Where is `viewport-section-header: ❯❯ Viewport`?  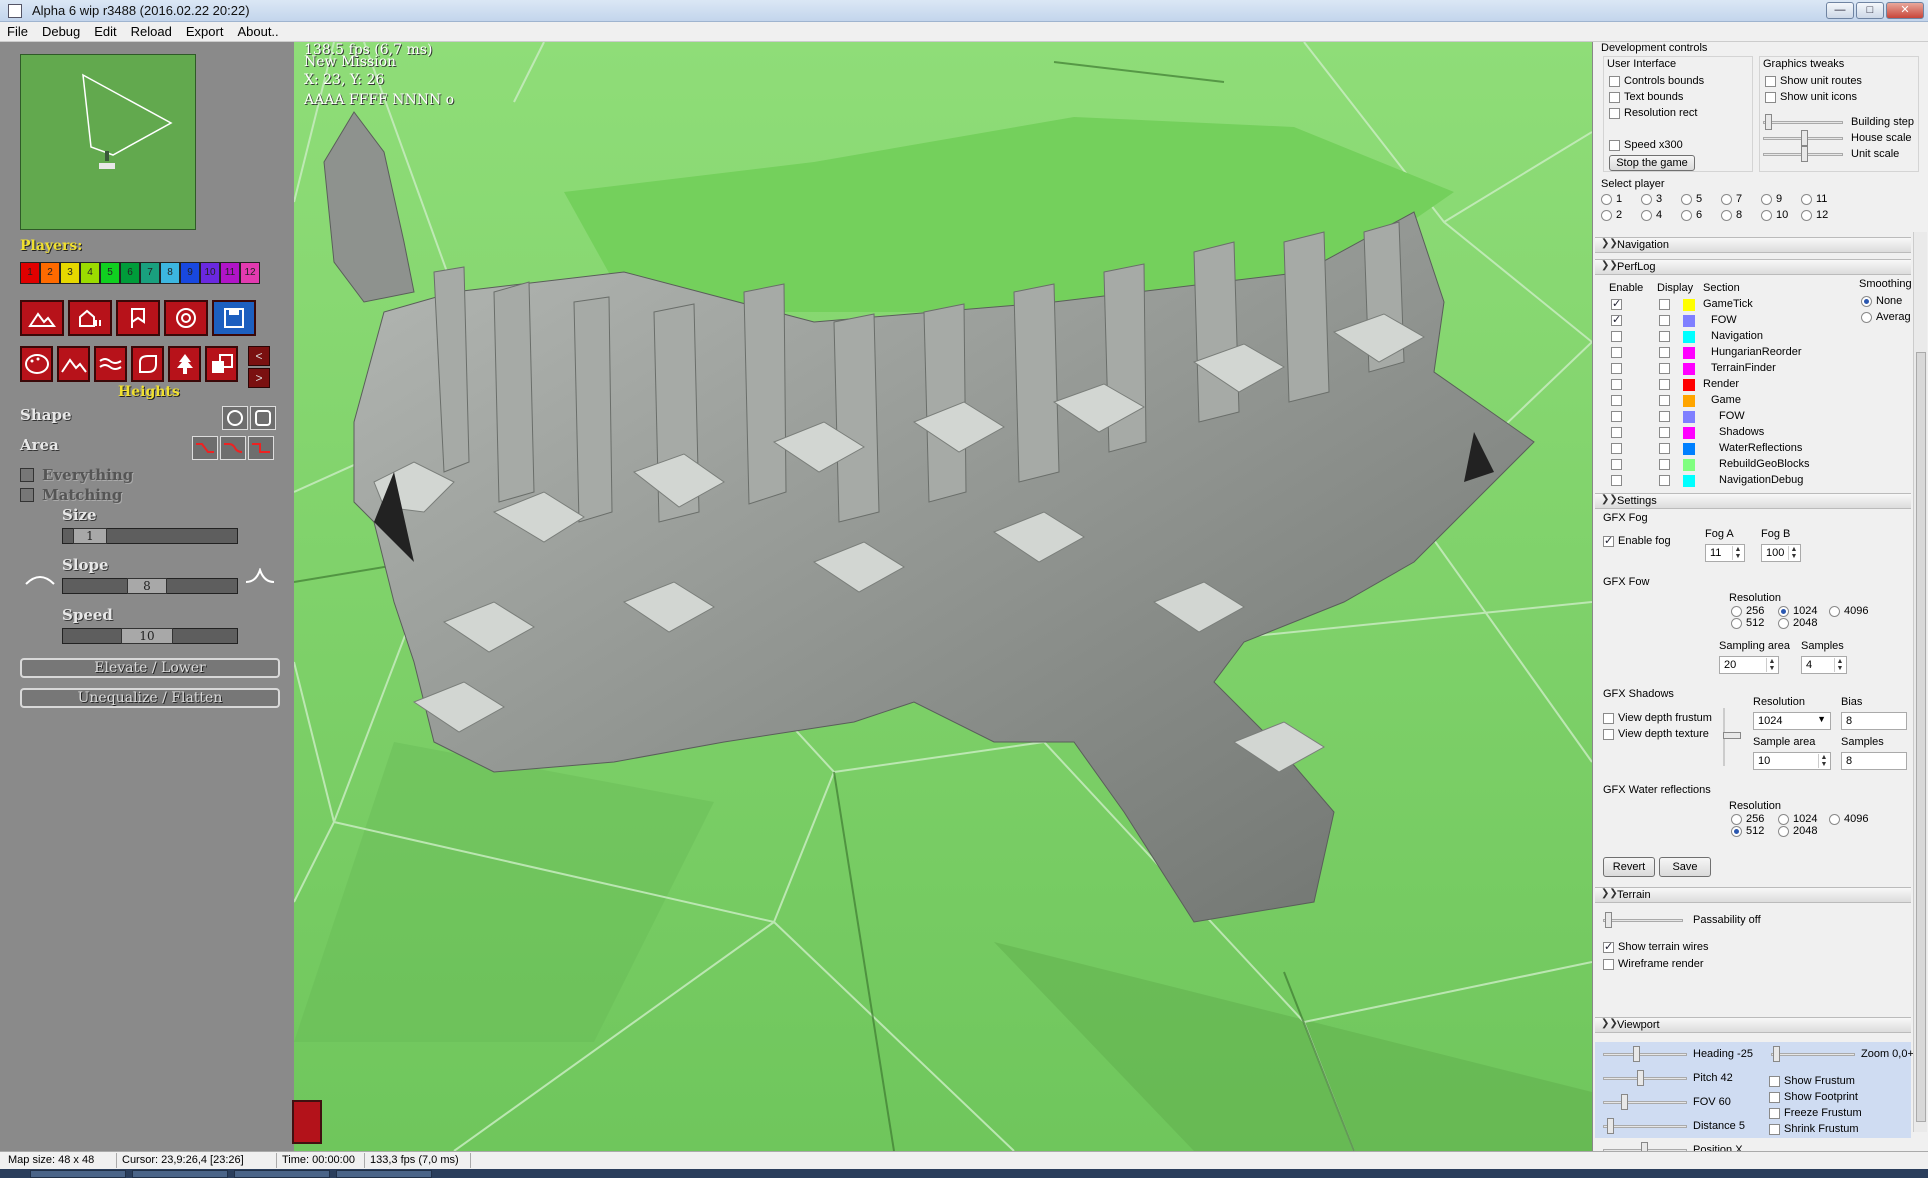 viewport-section-header: ❯❯ Viewport is located at coordinates (1753, 1025).